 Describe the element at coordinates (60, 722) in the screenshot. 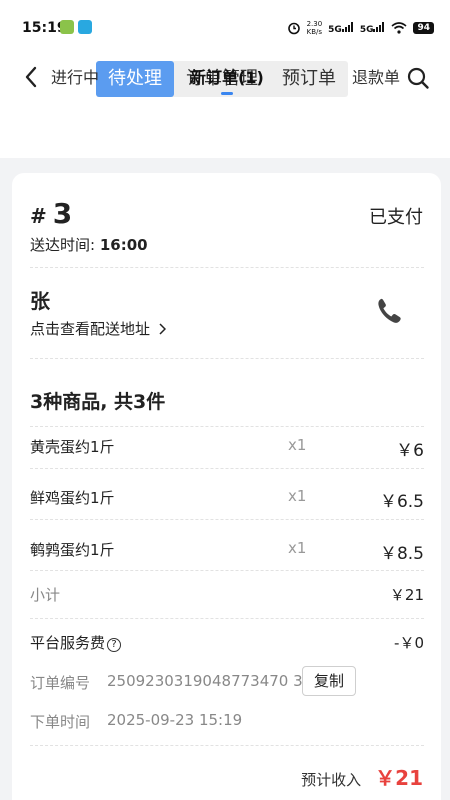

I see `order-time-label: 下单时间` at that location.